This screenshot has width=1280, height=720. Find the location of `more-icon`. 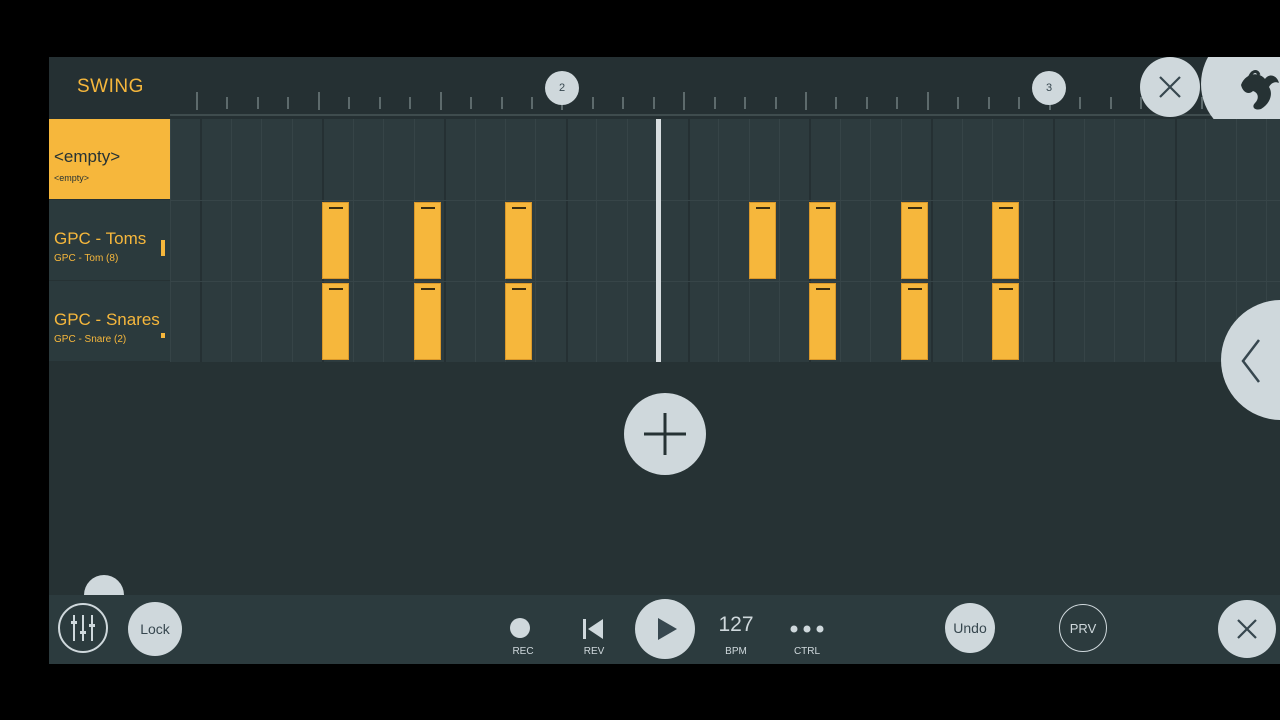

more-icon is located at coordinates (807, 629).